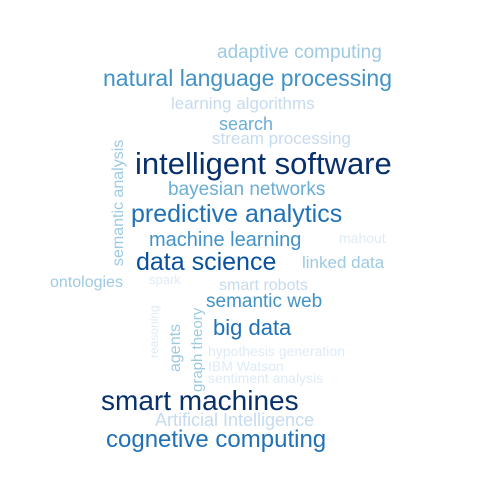 Image resolution: width=480 pixels, height=480 pixels. I want to click on word-intelligent-software: intelligent software, so click(263, 163).